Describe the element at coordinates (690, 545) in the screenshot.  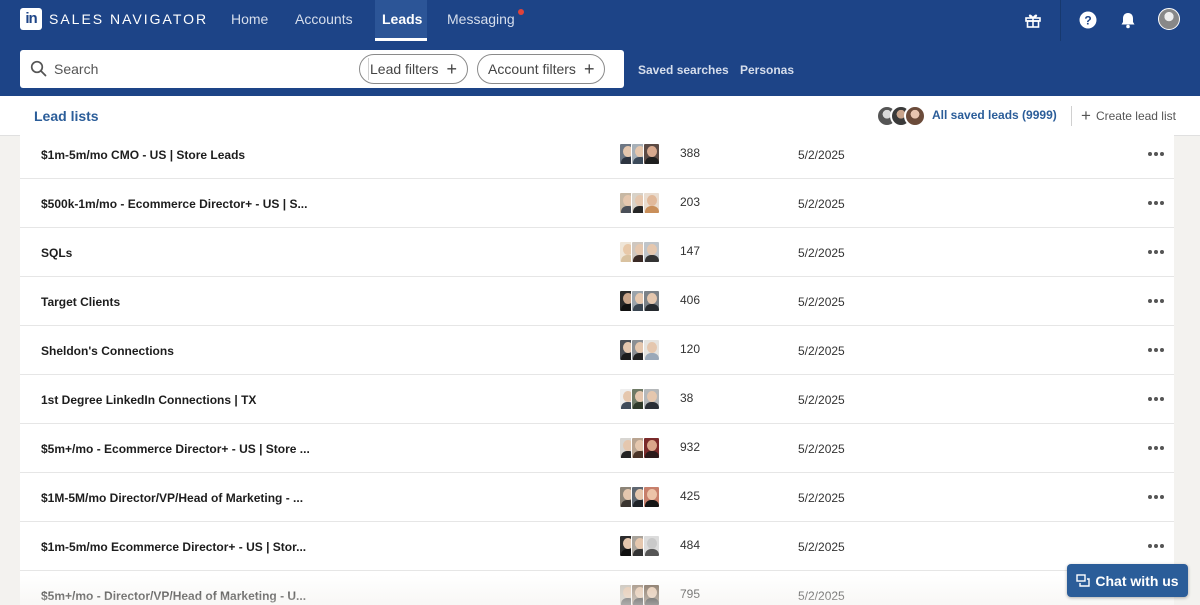
I see `lead-count: 484` at that location.